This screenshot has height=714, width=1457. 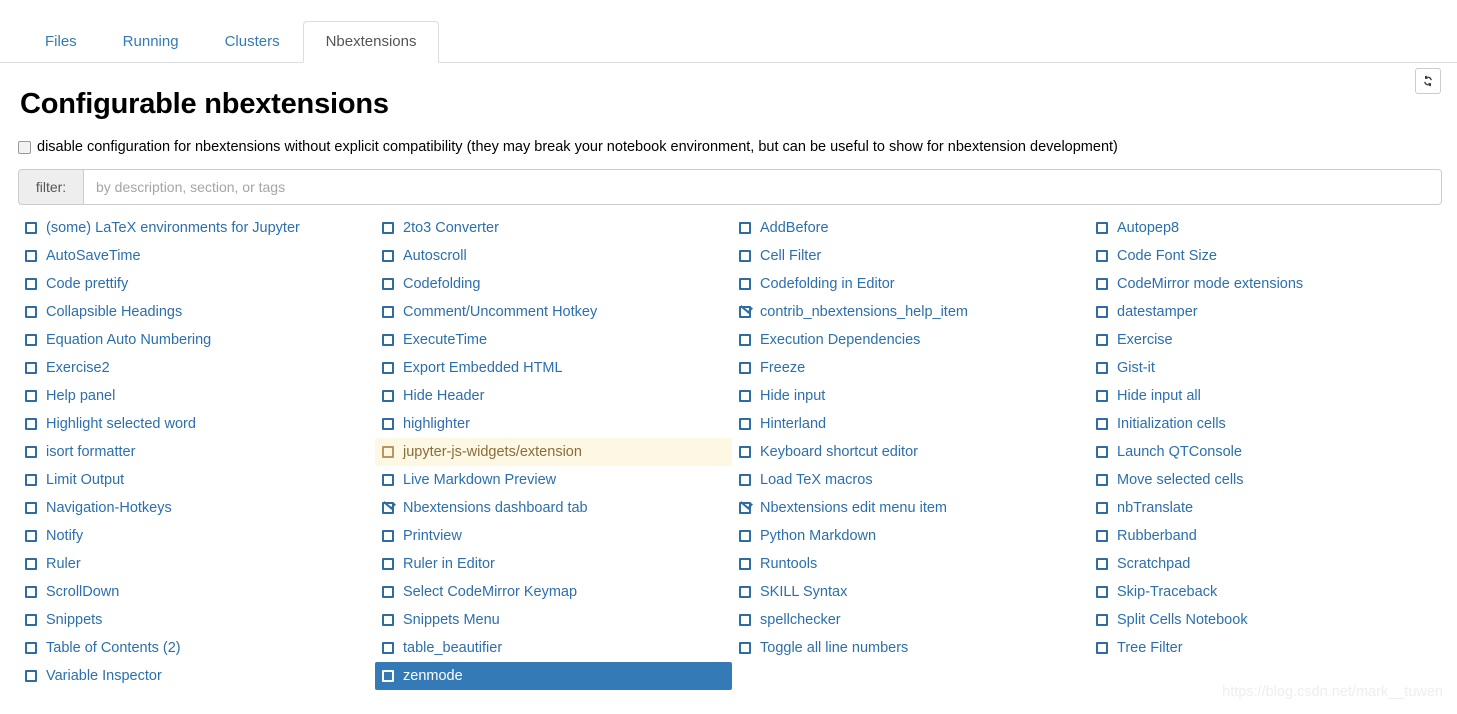 I want to click on extension-row: Scratchpad, so click(x=1267, y=564).